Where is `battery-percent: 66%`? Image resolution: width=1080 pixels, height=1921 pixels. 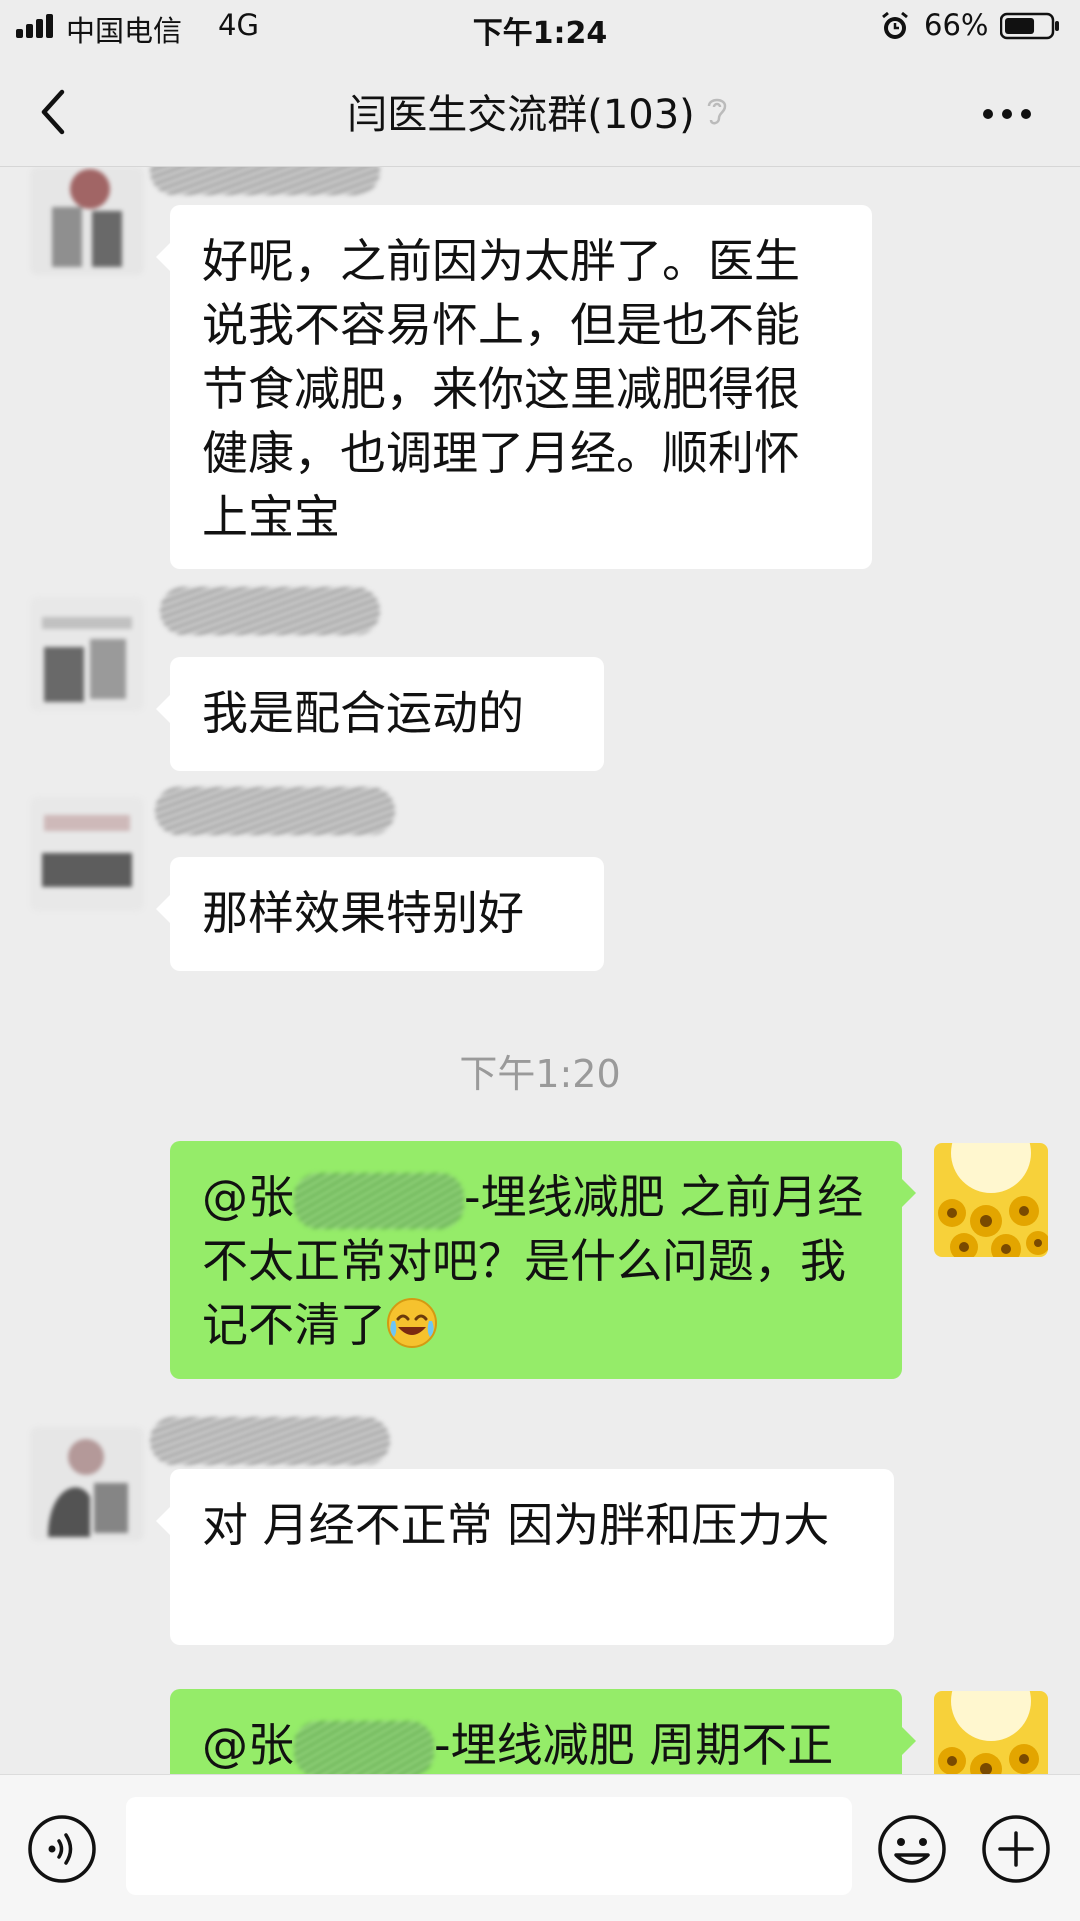 battery-percent: 66% is located at coordinates (956, 25).